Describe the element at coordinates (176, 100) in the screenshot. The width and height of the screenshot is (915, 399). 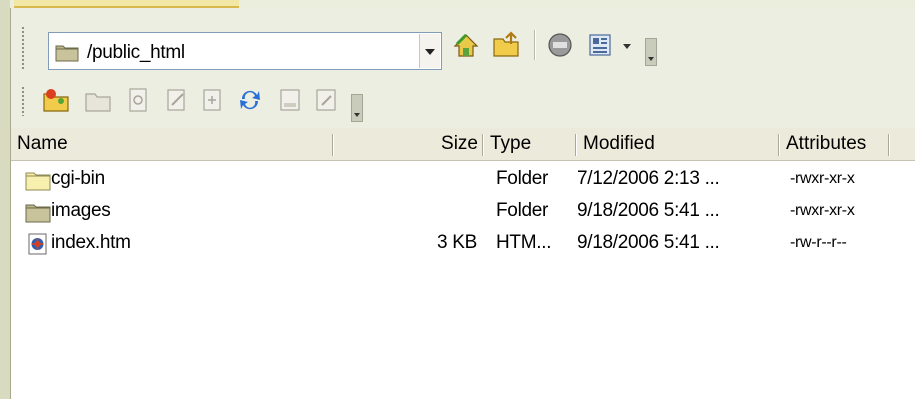
I see `edit-file-icon` at that location.